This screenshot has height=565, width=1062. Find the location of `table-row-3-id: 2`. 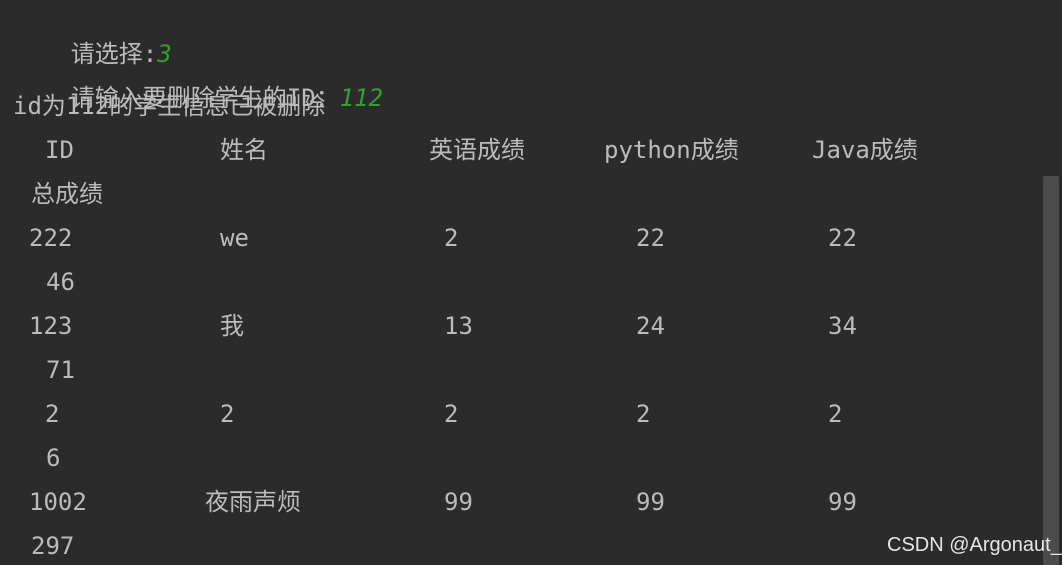

table-row-3-id: 2 is located at coordinates (52, 414).